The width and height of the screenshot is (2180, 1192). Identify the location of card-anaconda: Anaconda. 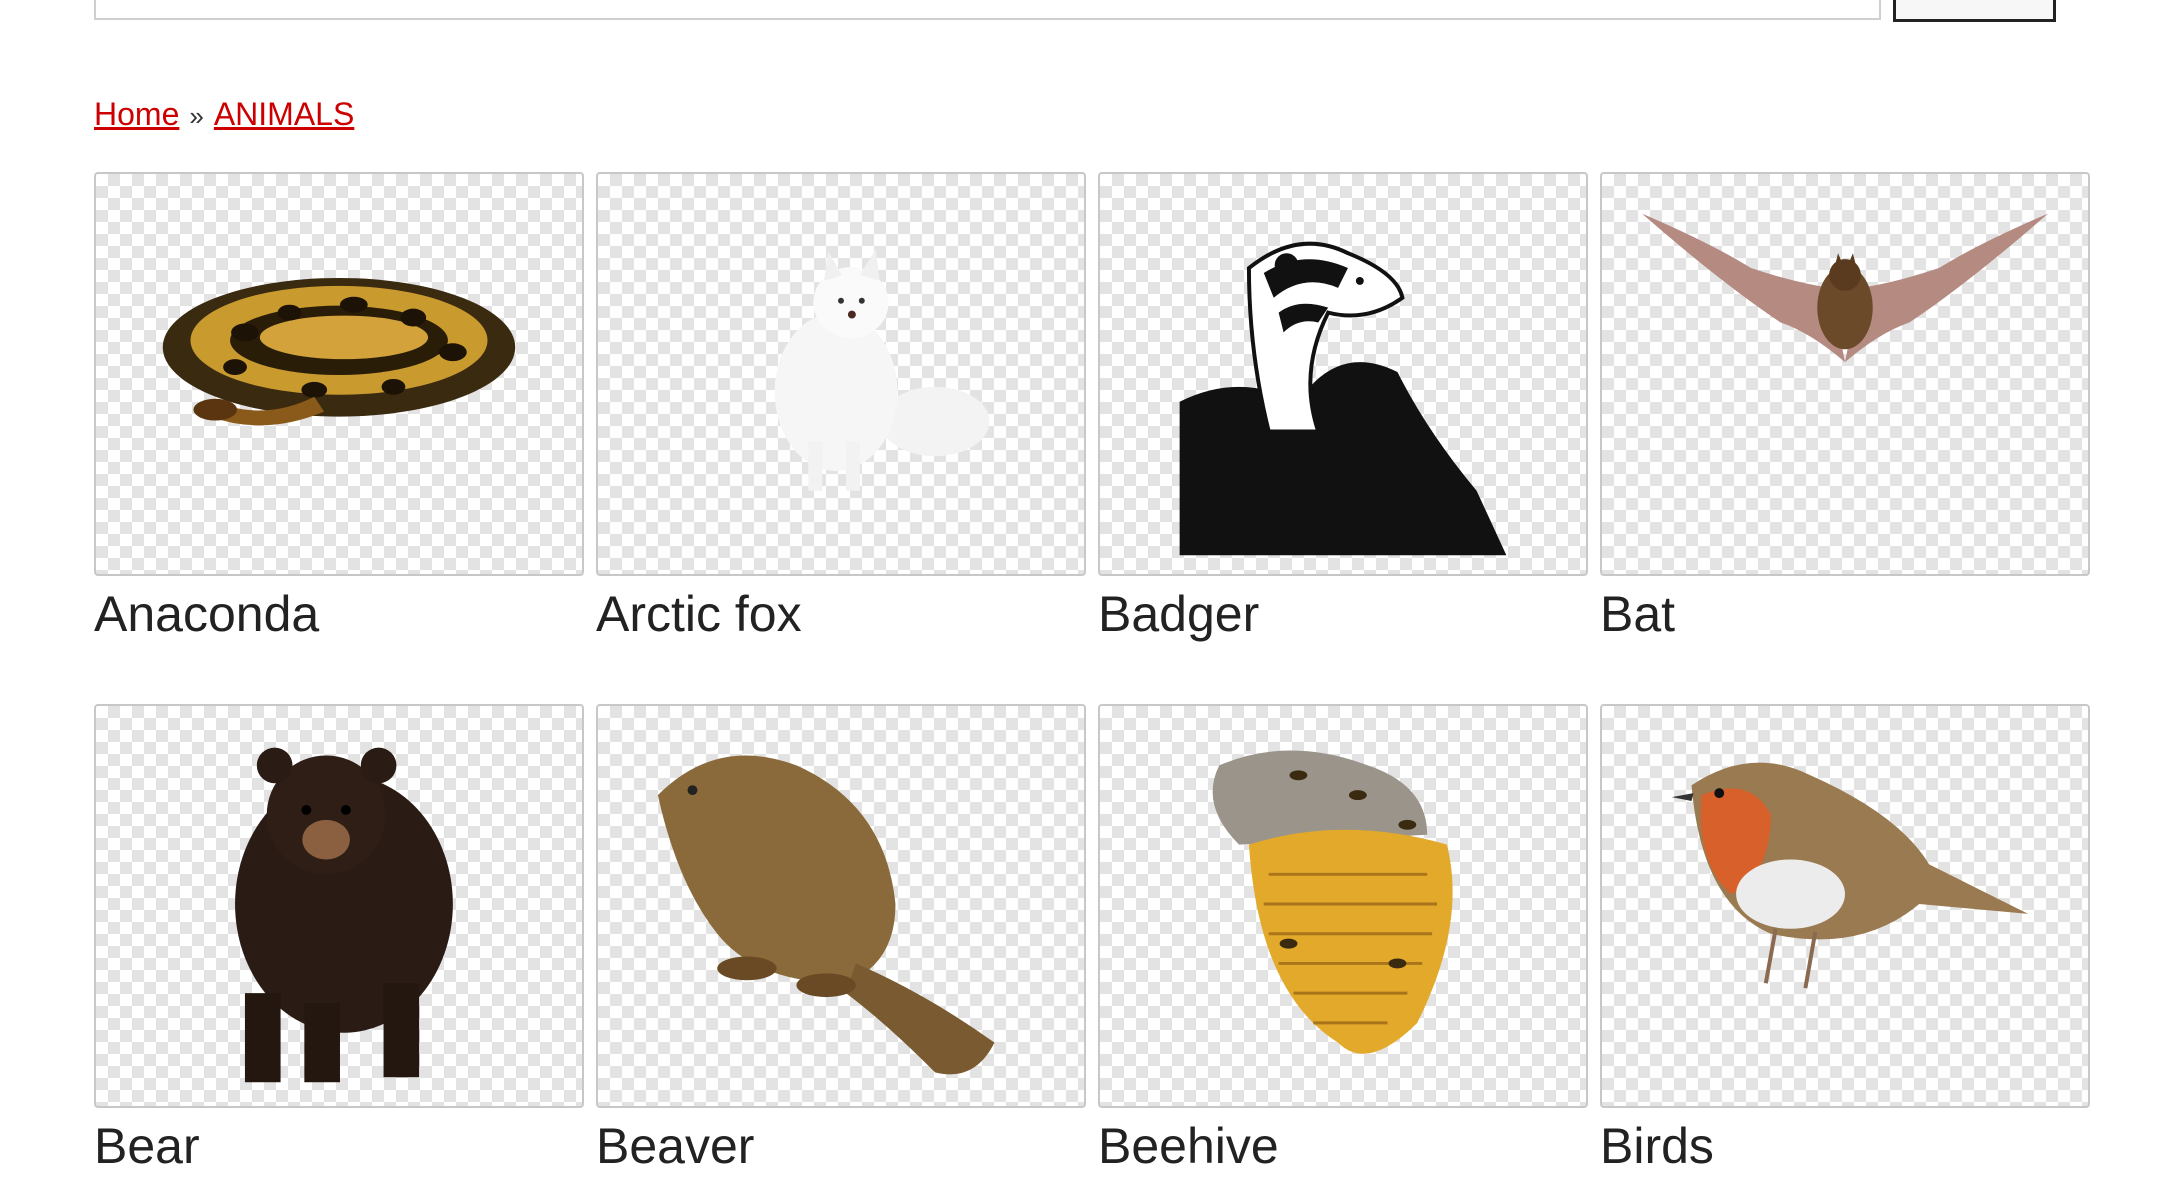
(339, 408).